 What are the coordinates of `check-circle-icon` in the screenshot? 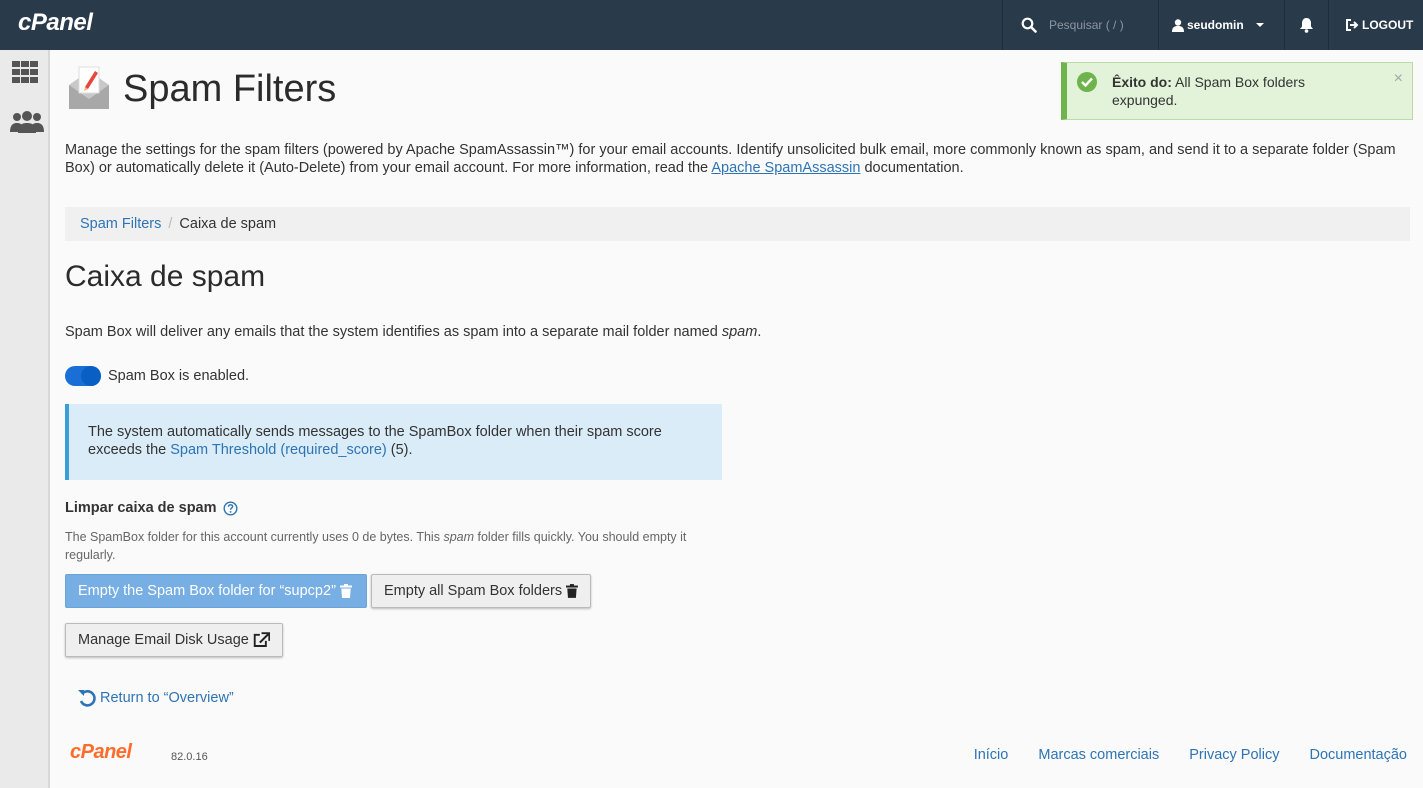 It's located at (1087, 82).